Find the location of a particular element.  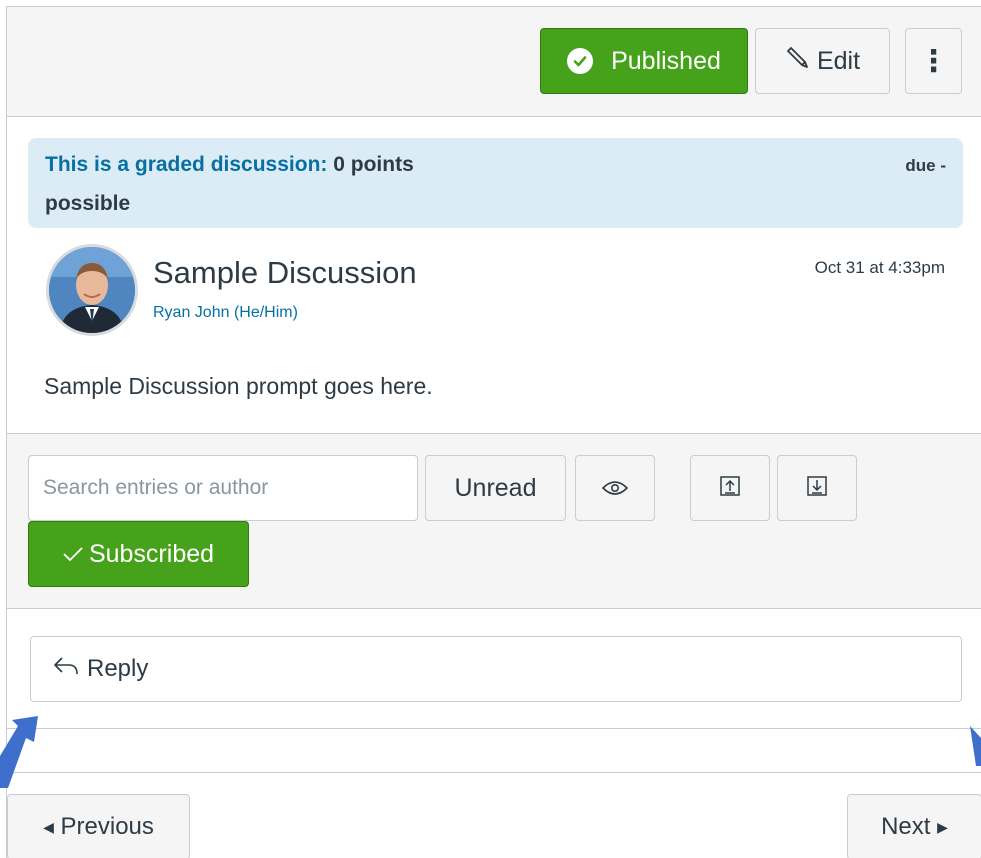

previous-button: ◀ Previous is located at coordinates (98, 826).